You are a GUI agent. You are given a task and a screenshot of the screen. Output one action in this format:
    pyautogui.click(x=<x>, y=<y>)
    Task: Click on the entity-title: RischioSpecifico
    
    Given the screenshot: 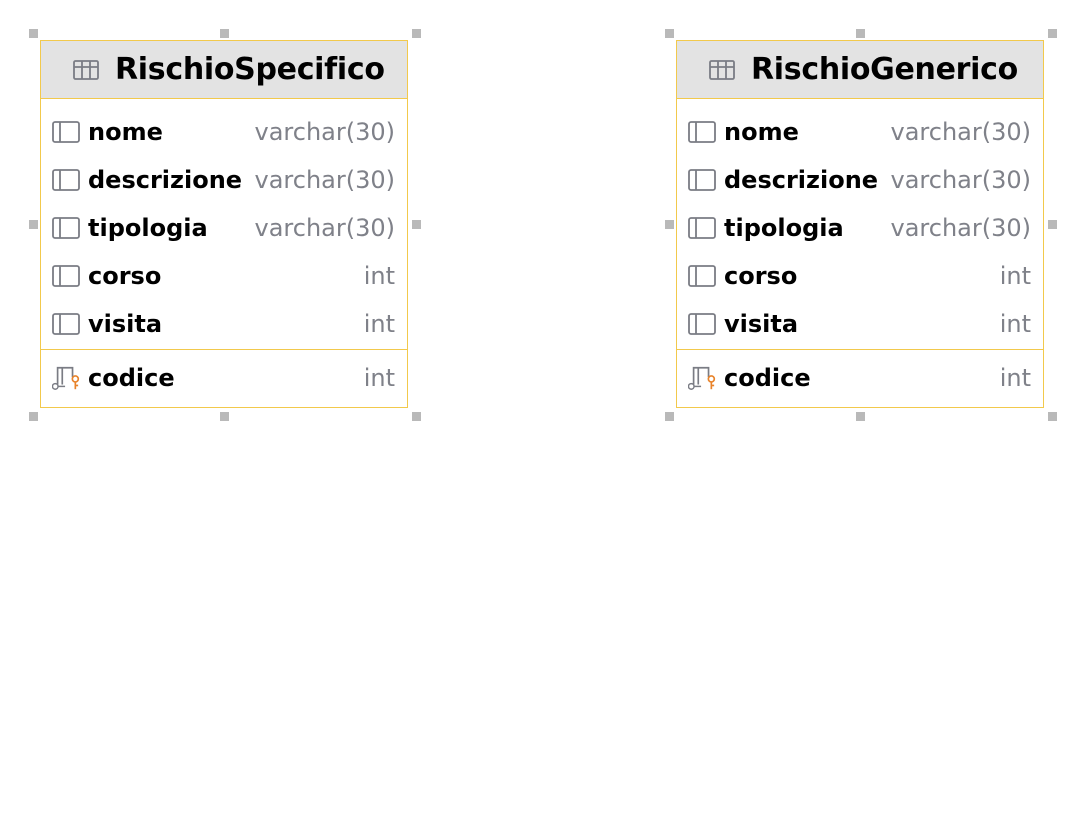 What is the action you would take?
    pyautogui.click(x=250, y=69)
    